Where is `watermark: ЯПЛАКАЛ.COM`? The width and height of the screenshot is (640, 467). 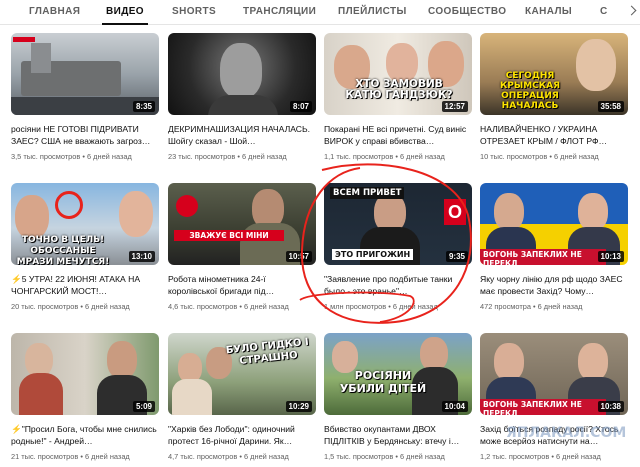
watermark: ЯПЛАКАЛ.COM is located at coordinates (566, 433).